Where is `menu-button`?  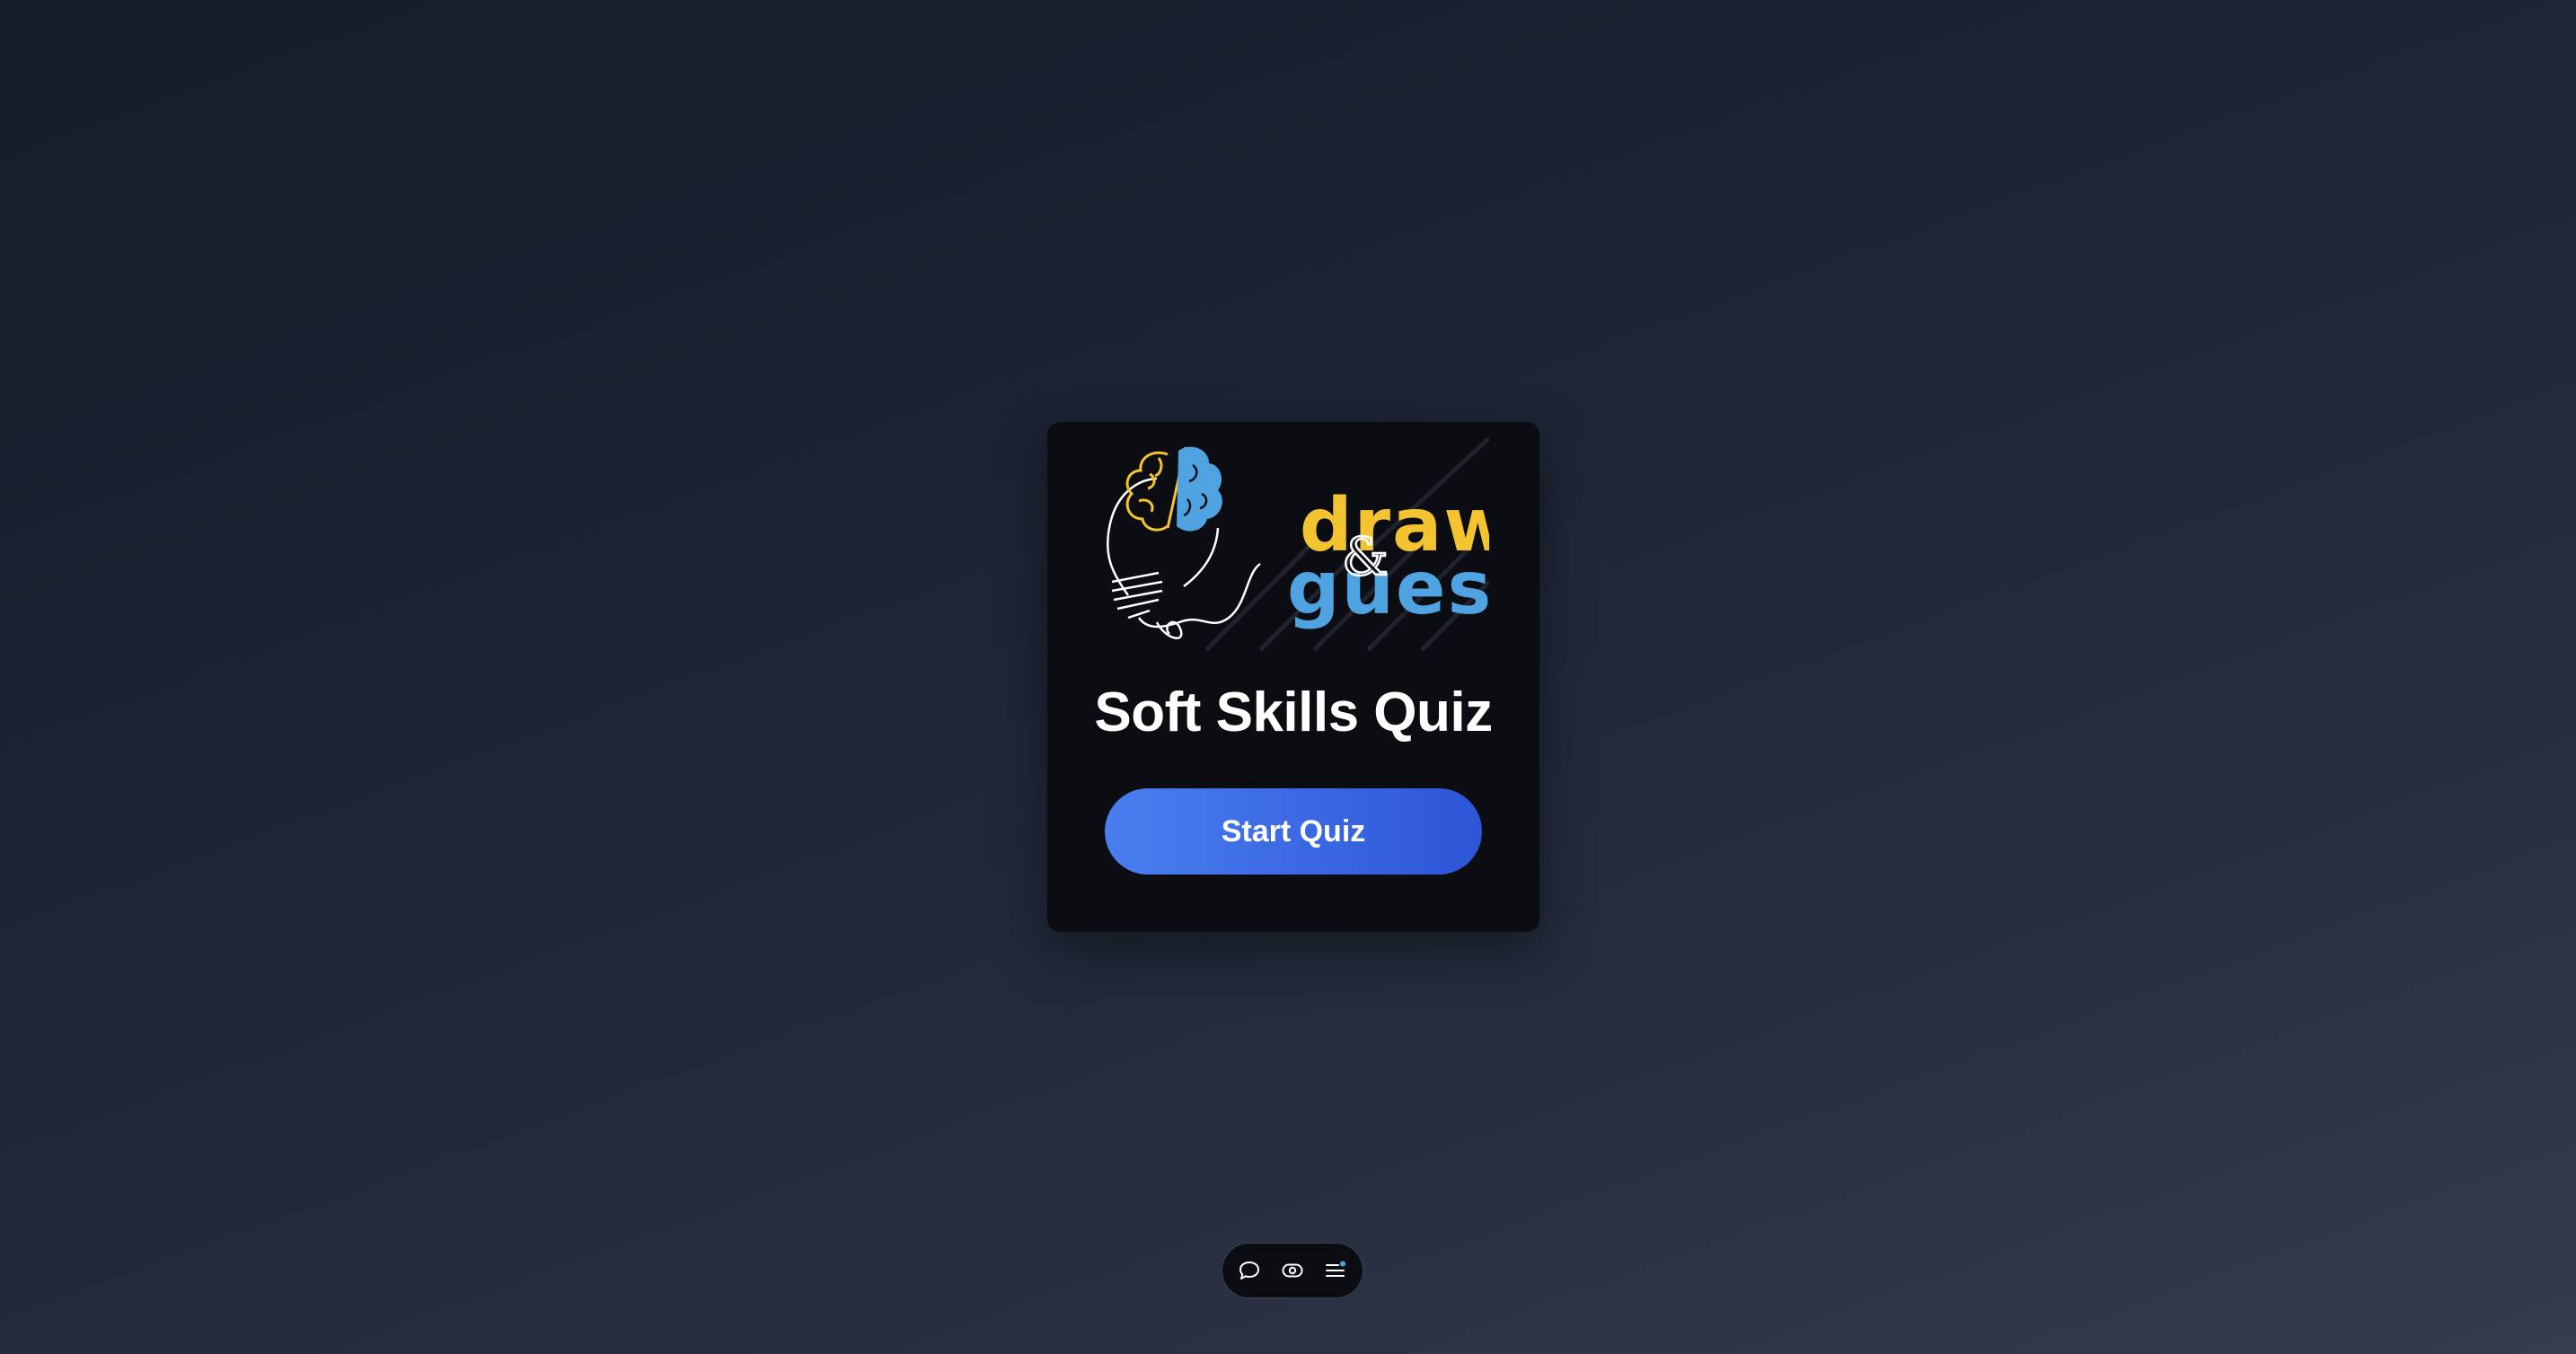 menu-button is located at coordinates (1335, 1270).